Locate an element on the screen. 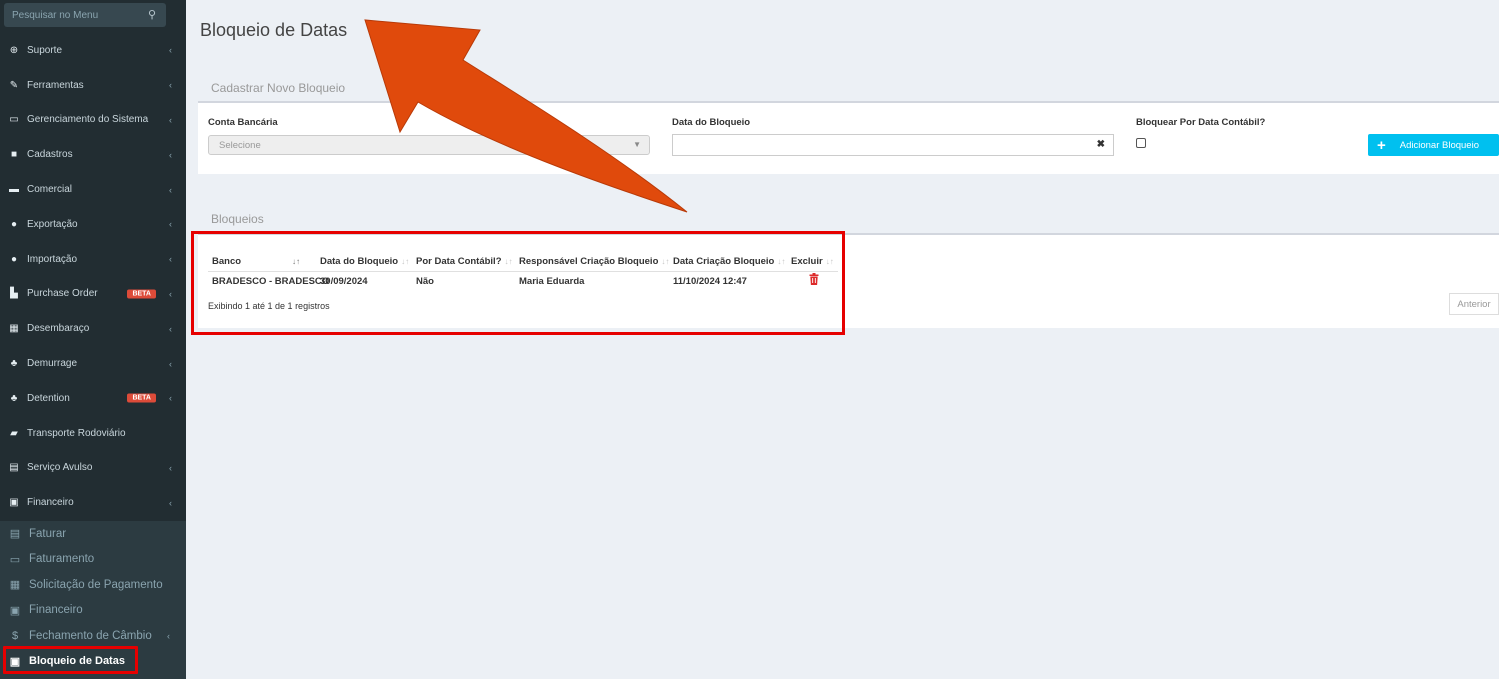 The height and width of the screenshot is (679, 1499). cell-data-bloqueio: 30/09/2024 is located at coordinates (344, 281).